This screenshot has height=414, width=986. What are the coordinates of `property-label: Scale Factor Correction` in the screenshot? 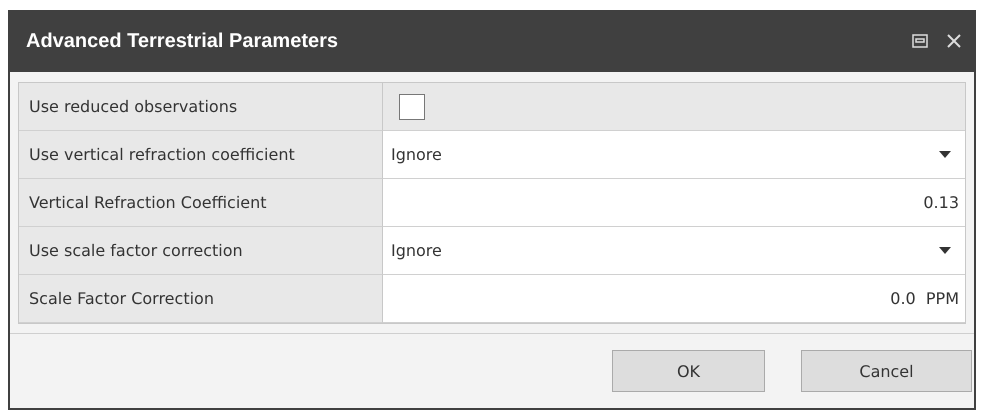 It's located at (201, 299).